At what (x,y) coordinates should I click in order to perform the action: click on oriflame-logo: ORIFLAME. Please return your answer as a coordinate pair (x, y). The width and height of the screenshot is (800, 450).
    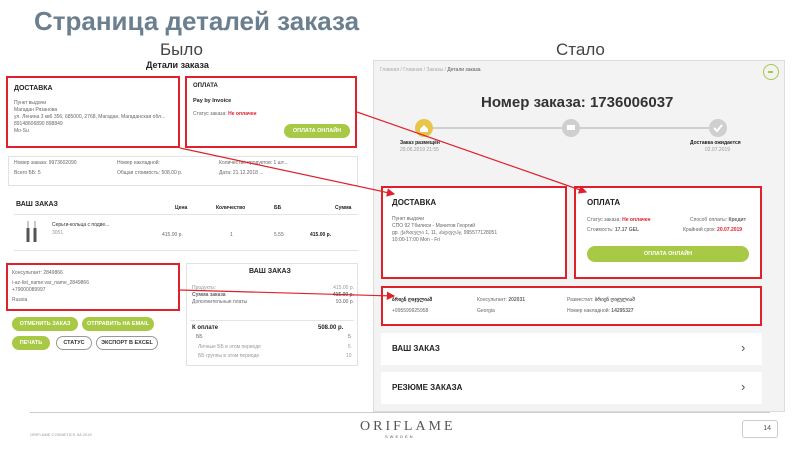
    Looking at the image, I should click on (408, 426).